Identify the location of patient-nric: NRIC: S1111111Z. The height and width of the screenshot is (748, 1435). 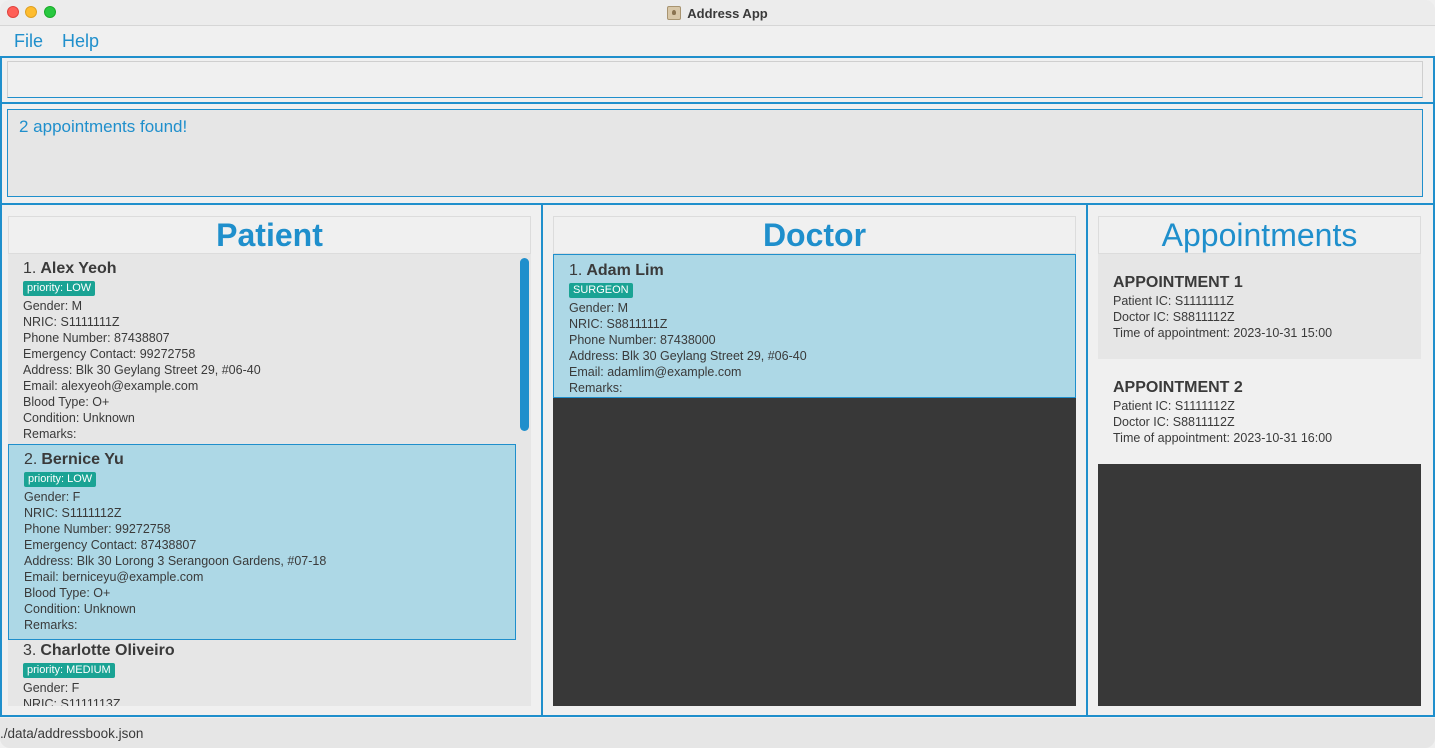
(71, 322).